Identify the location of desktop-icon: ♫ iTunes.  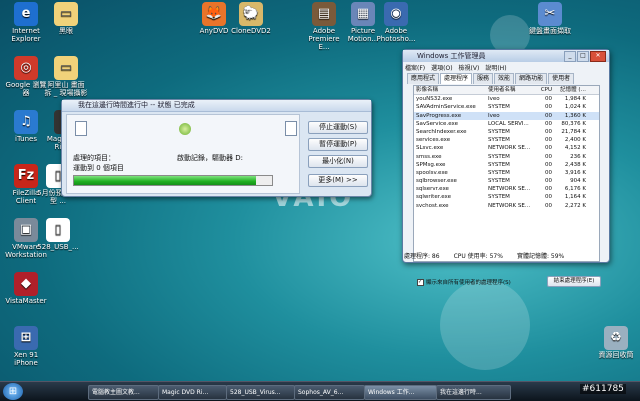
(26, 126).